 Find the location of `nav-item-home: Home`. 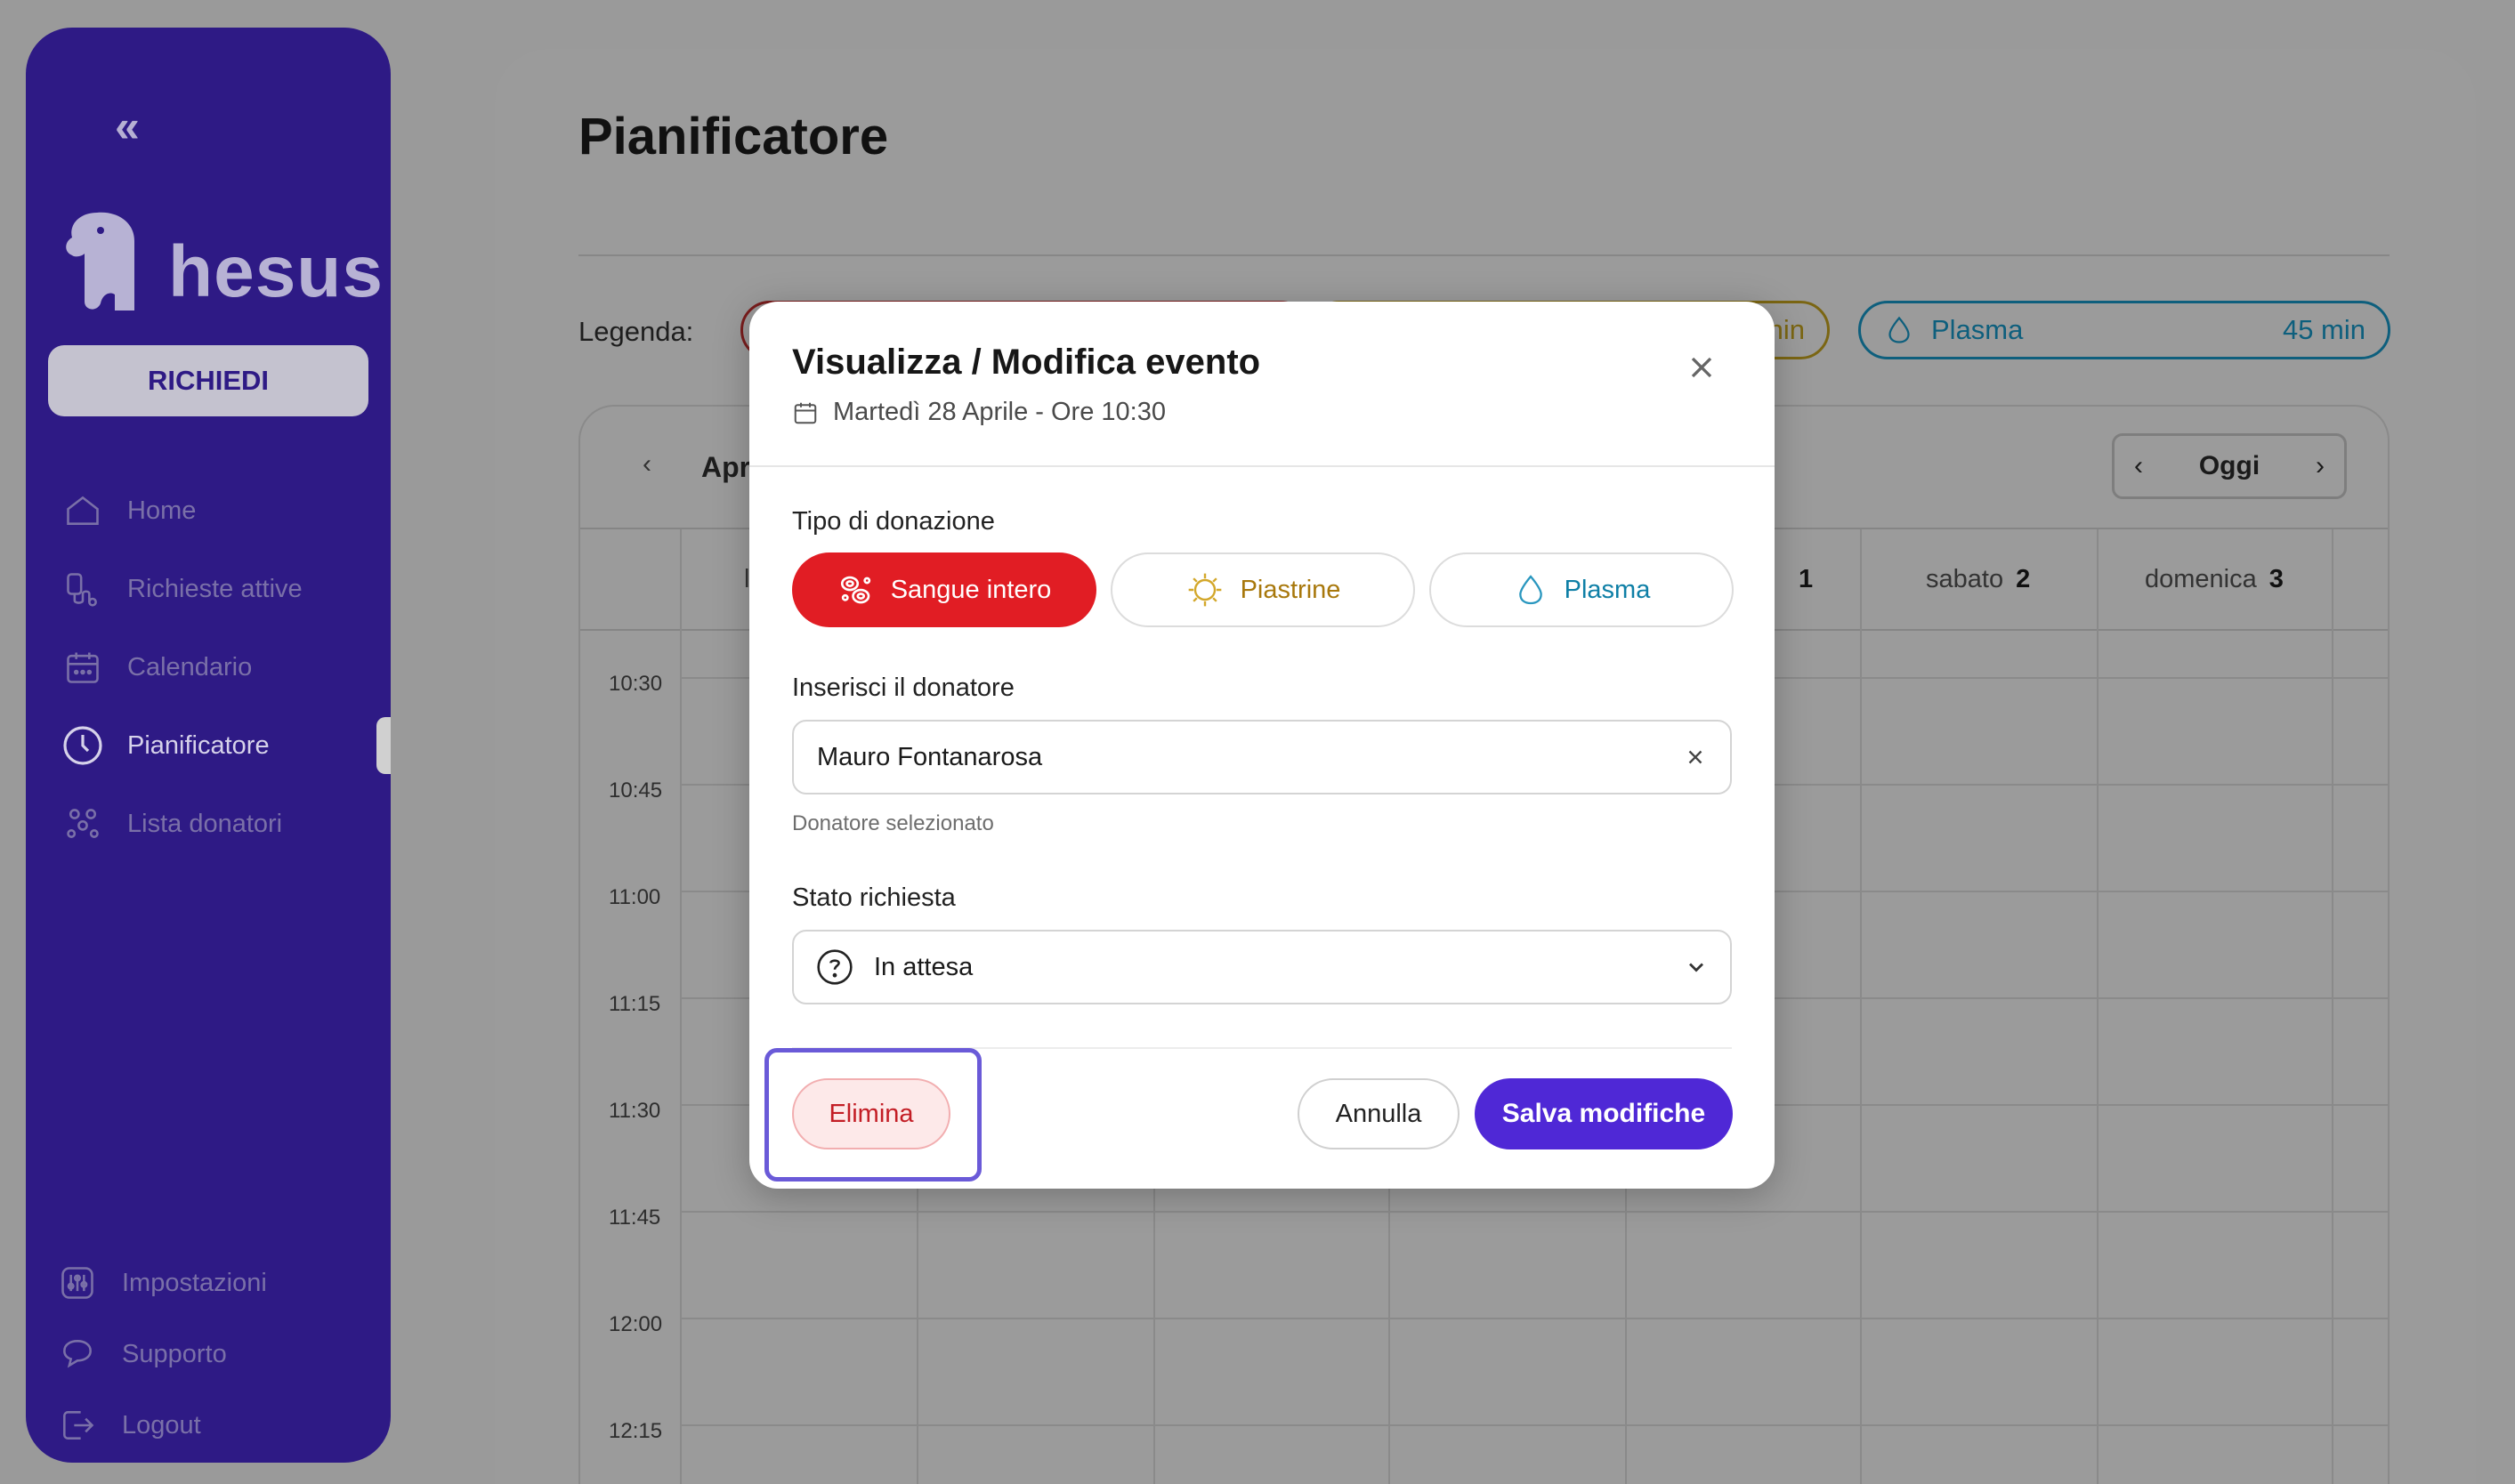

nav-item-home: Home is located at coordinates (128, 510).